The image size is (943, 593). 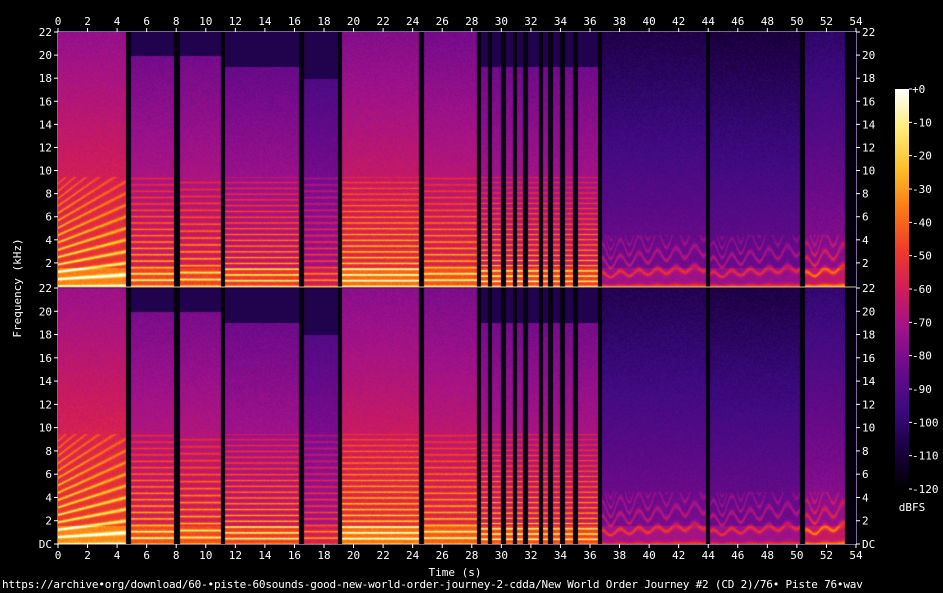 I want to click on colorbar-tick-label: -80, so click(x=922, y=356).